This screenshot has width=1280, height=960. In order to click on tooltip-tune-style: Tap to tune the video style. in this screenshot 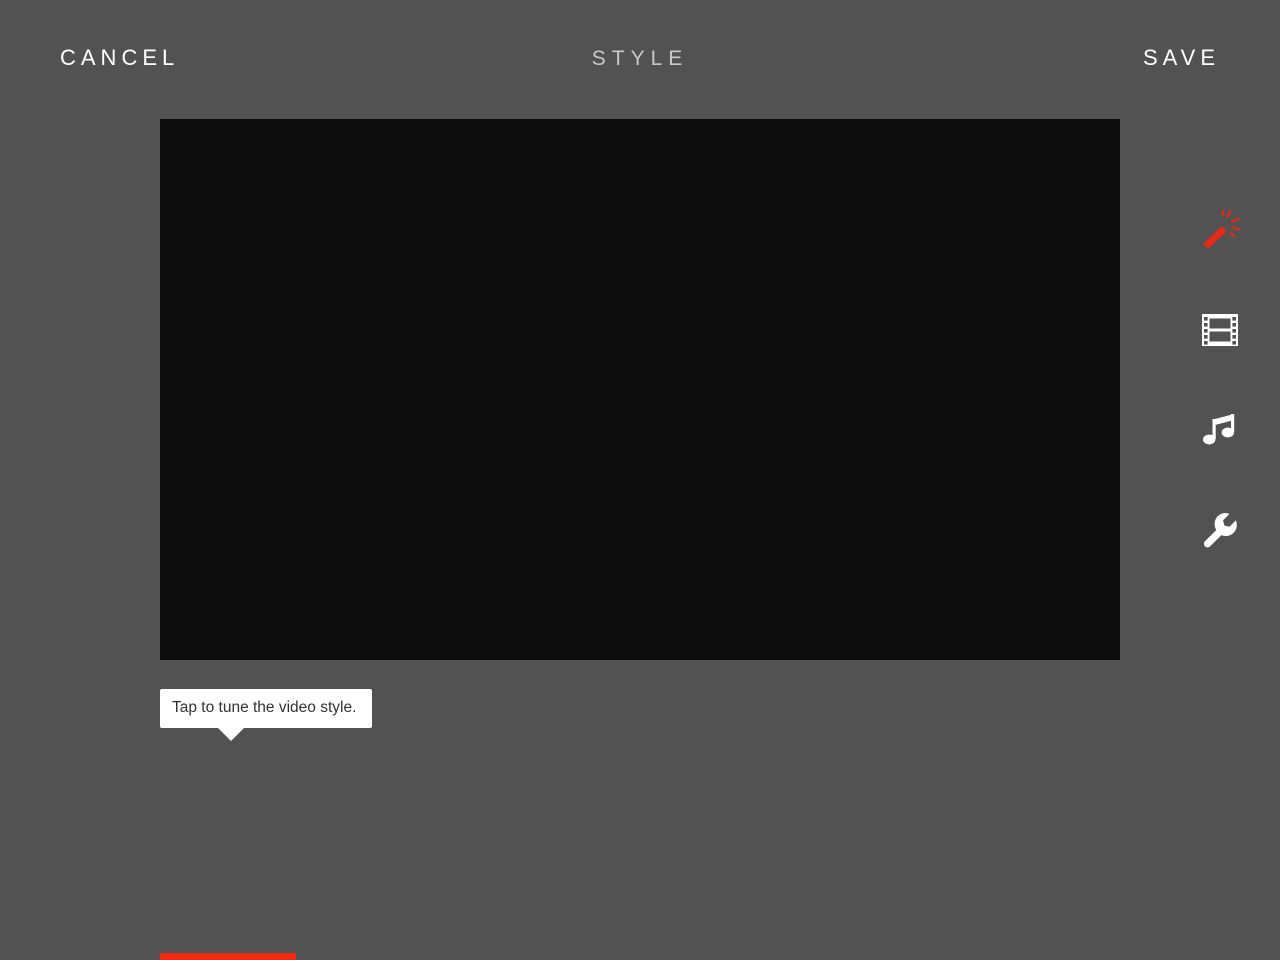, I will do `click(266, 715)`.